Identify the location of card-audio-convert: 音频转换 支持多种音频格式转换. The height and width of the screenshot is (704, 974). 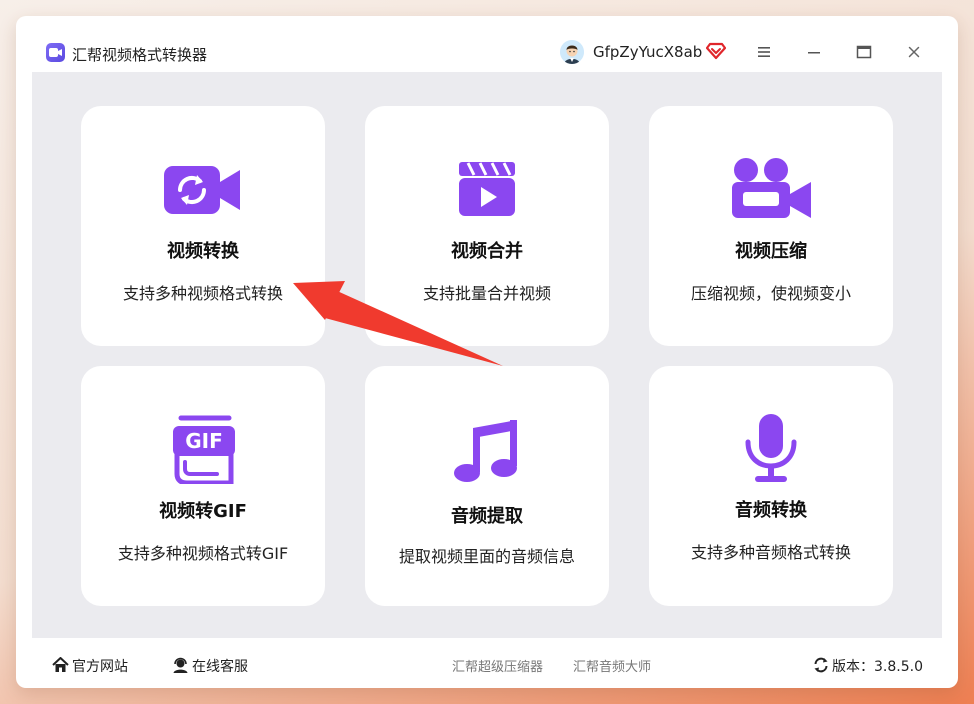
(771, 486).